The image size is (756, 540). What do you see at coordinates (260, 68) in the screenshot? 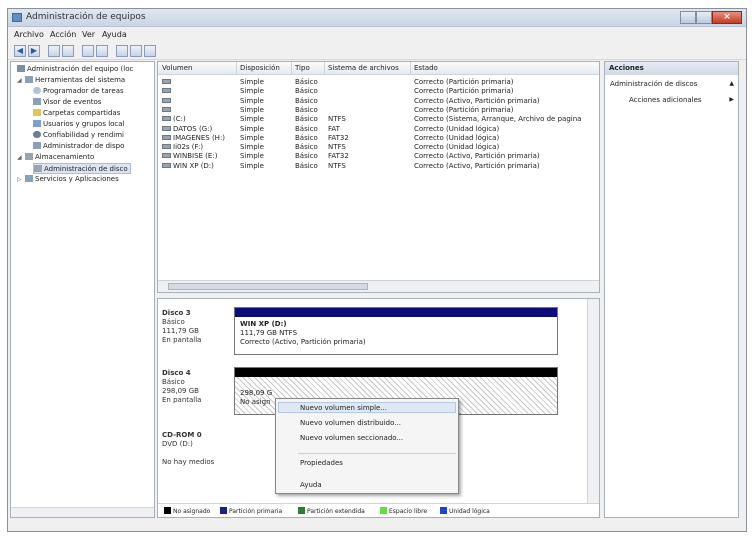
I see `column-disposicion: Disposición` at bounding box center [260, 68].